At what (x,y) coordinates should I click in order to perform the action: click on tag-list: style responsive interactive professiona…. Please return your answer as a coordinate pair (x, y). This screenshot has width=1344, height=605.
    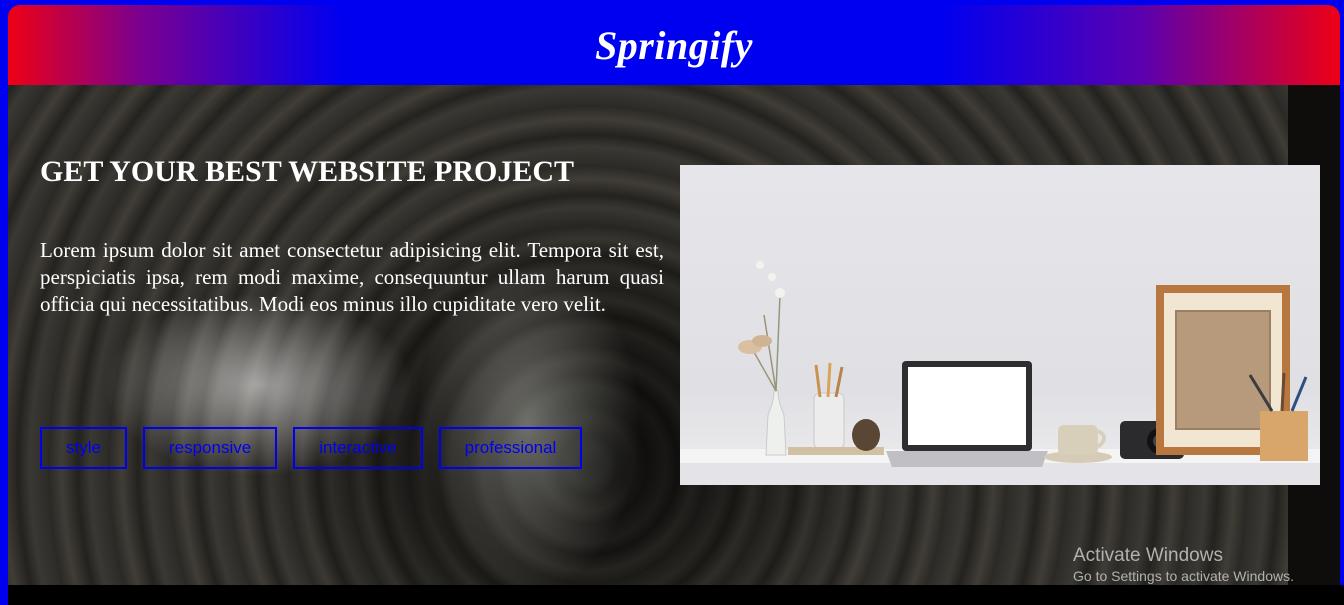
    Looking at the image, I should click on (311, 448).